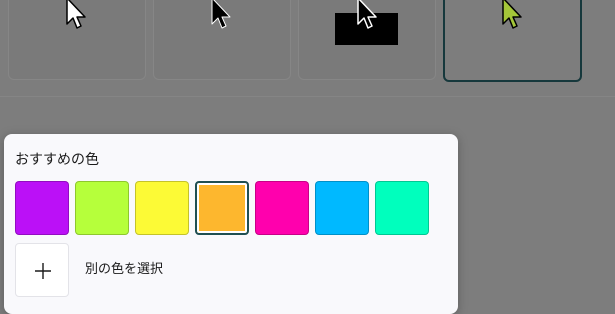 This screenshot has height=314, width=615. Describe the element at coordinates (124, 269) in the screenshot. I see `choose-other-color-label: 別の色を選択` at that location.